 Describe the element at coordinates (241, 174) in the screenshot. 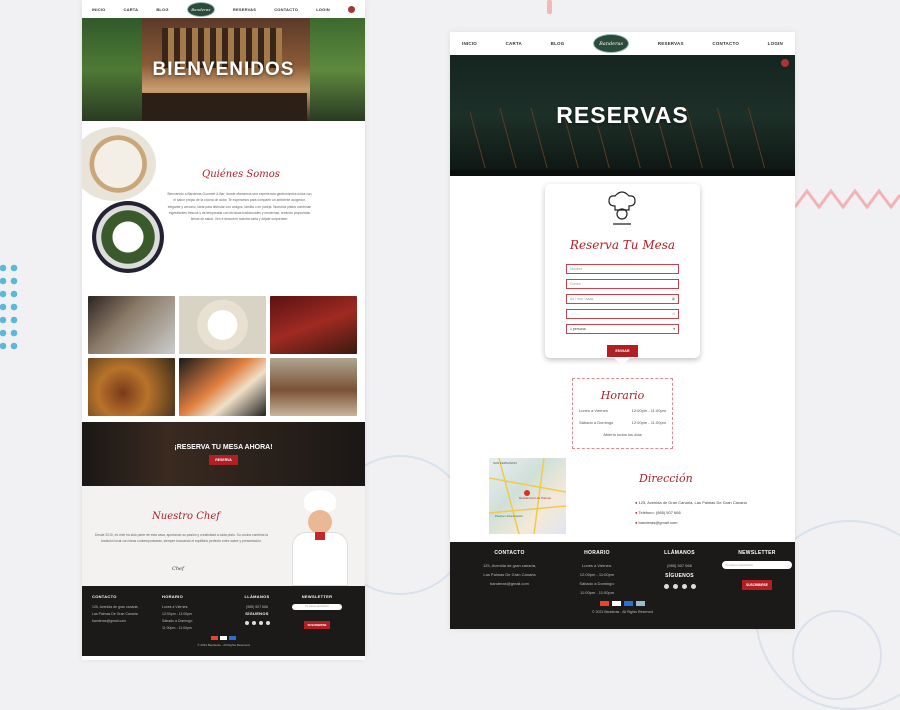

I see `about-title: Quiénes Somos` at that location.